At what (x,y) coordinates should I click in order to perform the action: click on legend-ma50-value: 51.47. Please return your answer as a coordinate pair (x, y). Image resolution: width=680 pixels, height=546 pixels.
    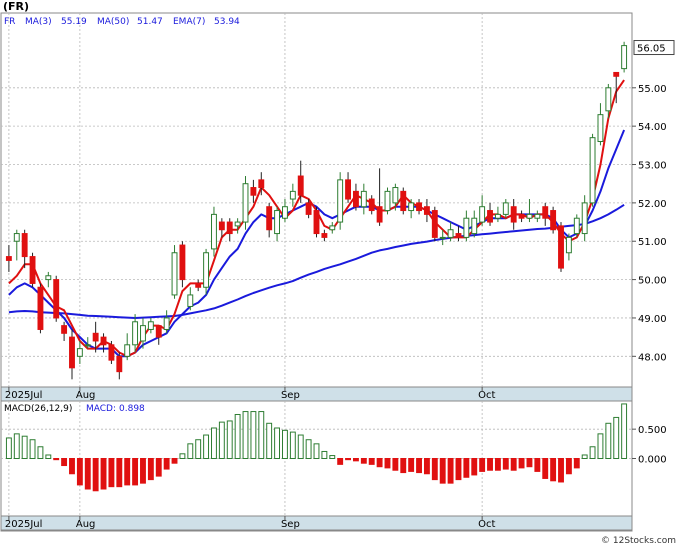
    Looking at the image, I should click on (150, 22).